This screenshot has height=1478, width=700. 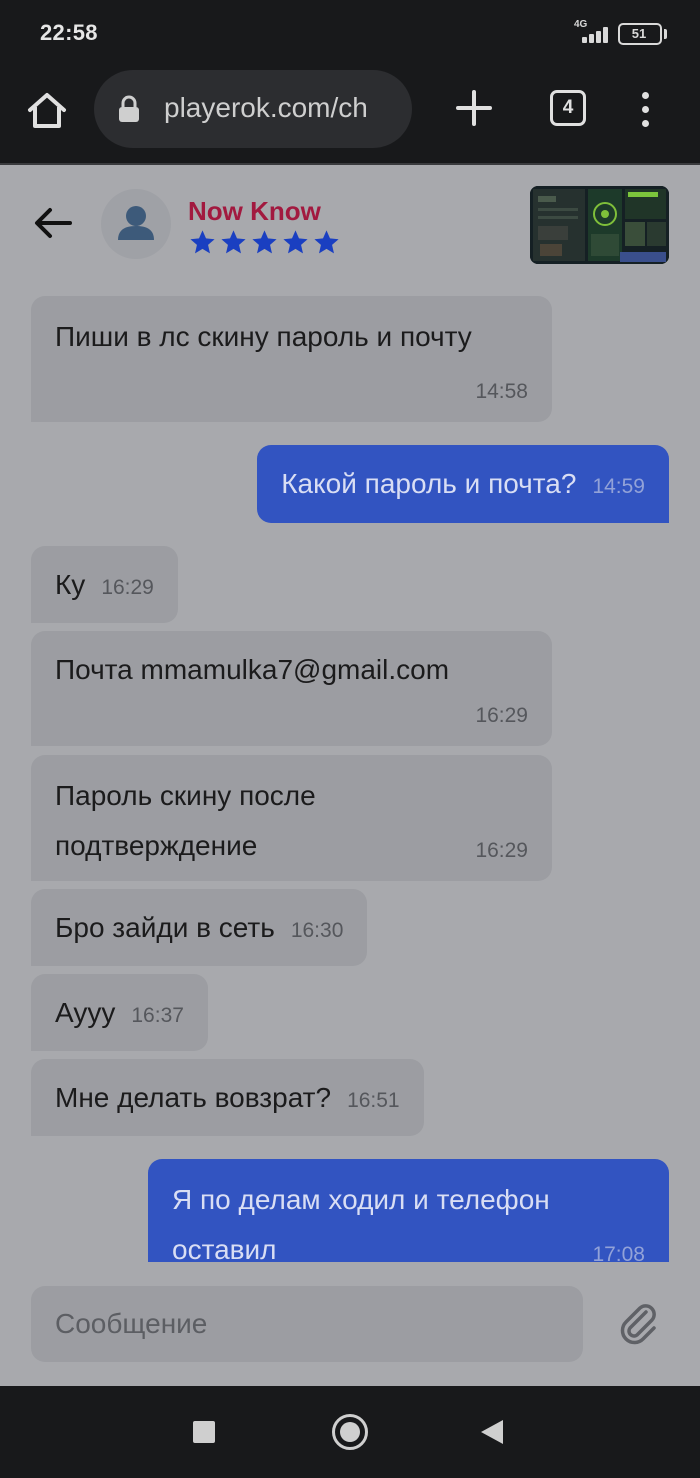 I want to click on tabs-icon: 4, so click(x=568, y=108).